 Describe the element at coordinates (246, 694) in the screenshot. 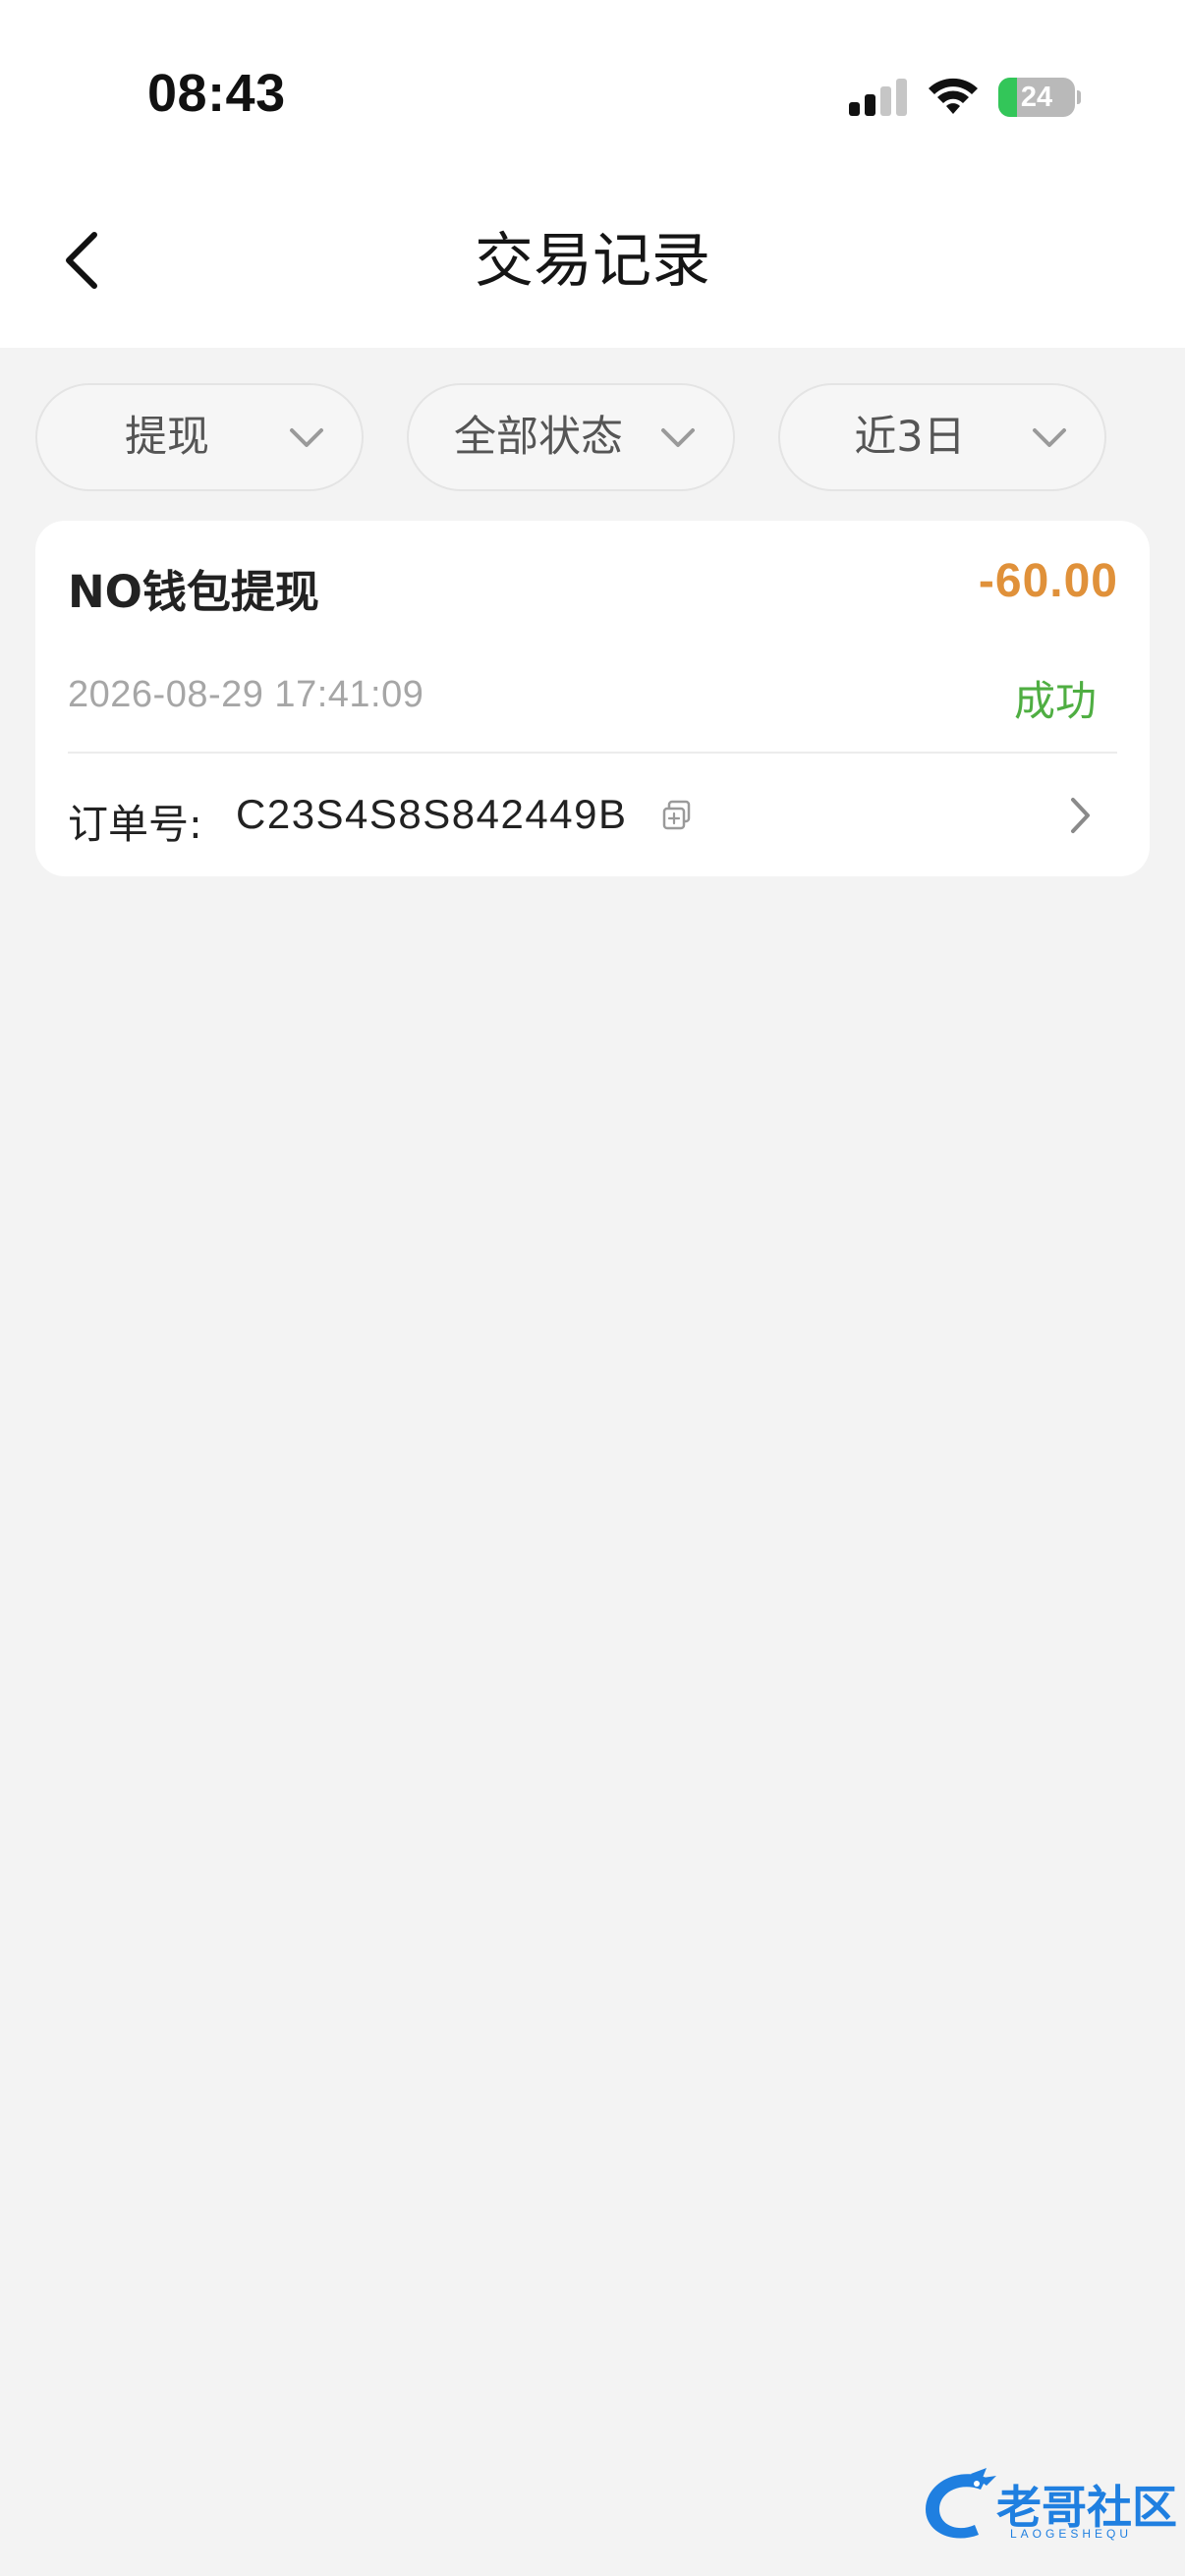

I see `transaction-datetime: 2026-08-29 17:41:09` at that location.